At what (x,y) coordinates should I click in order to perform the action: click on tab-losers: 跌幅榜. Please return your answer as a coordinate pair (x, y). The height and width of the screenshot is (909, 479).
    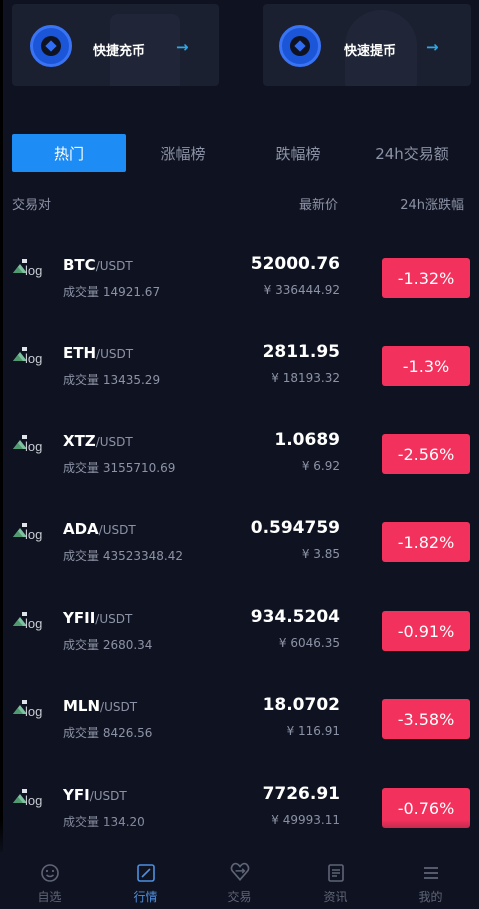
    Looking at the image, I should click on (298, 153).